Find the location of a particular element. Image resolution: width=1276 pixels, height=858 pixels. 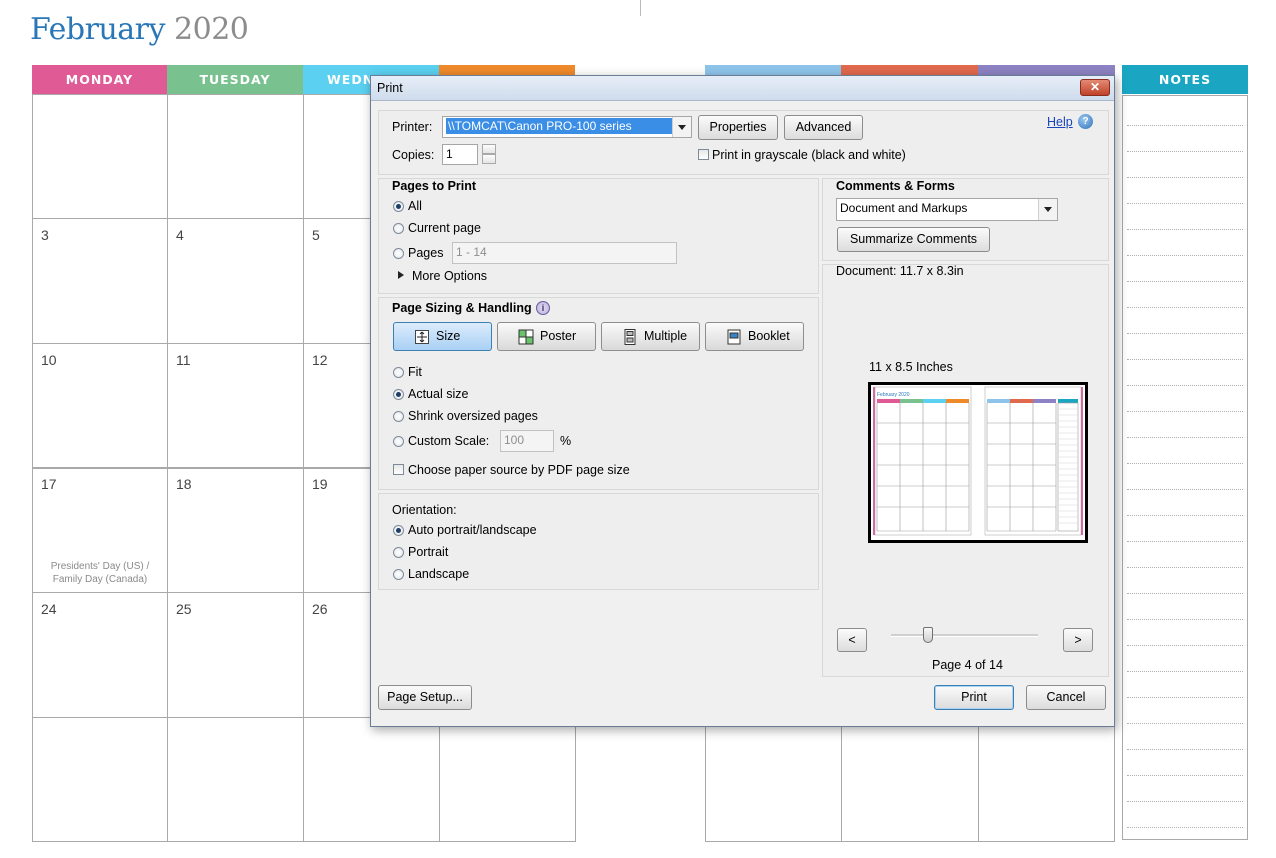

pages-radio is located at coordinates (398, 253).